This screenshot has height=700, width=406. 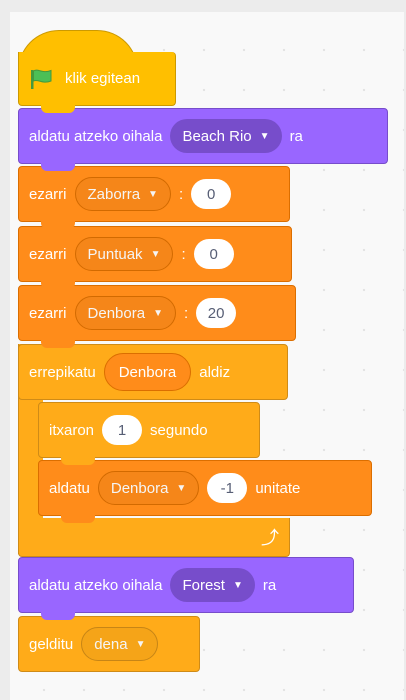 What do you see at coordinates (62, 372) in the screenshot?
I see `repeat-label: errepikatu` at bounding box center [62, 372].